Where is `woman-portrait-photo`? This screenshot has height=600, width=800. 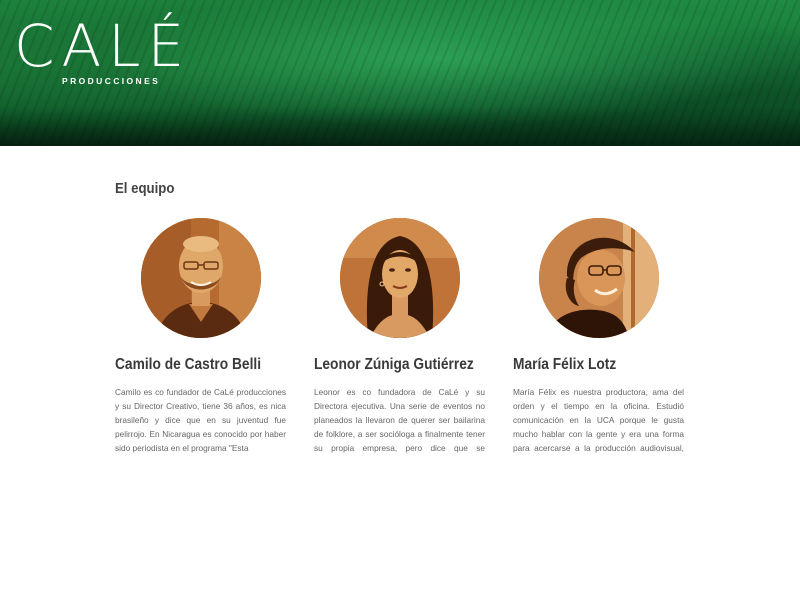 woman-portrait-photo is located at coordinates (400, 278).